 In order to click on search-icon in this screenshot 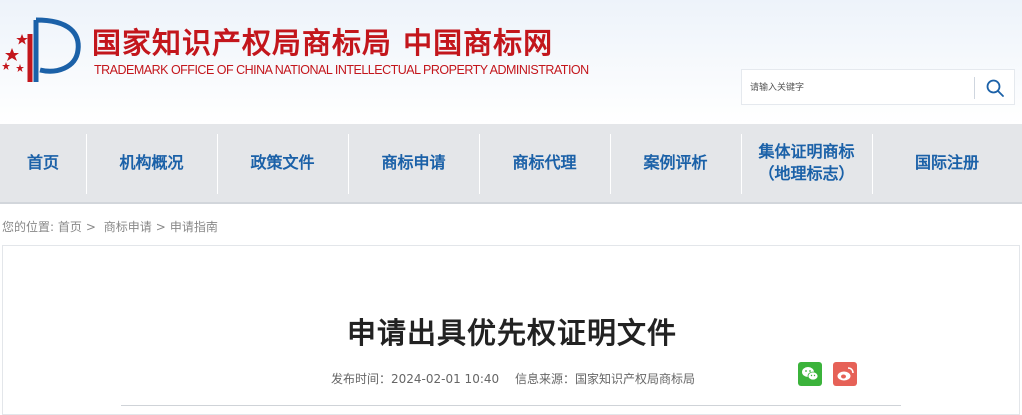, I will do `click(995, 88)`.